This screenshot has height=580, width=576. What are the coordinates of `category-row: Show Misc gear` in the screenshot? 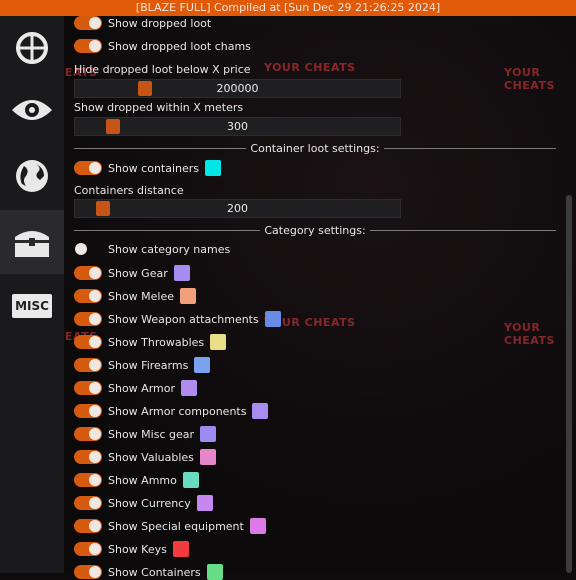 It's located at (145, 434).